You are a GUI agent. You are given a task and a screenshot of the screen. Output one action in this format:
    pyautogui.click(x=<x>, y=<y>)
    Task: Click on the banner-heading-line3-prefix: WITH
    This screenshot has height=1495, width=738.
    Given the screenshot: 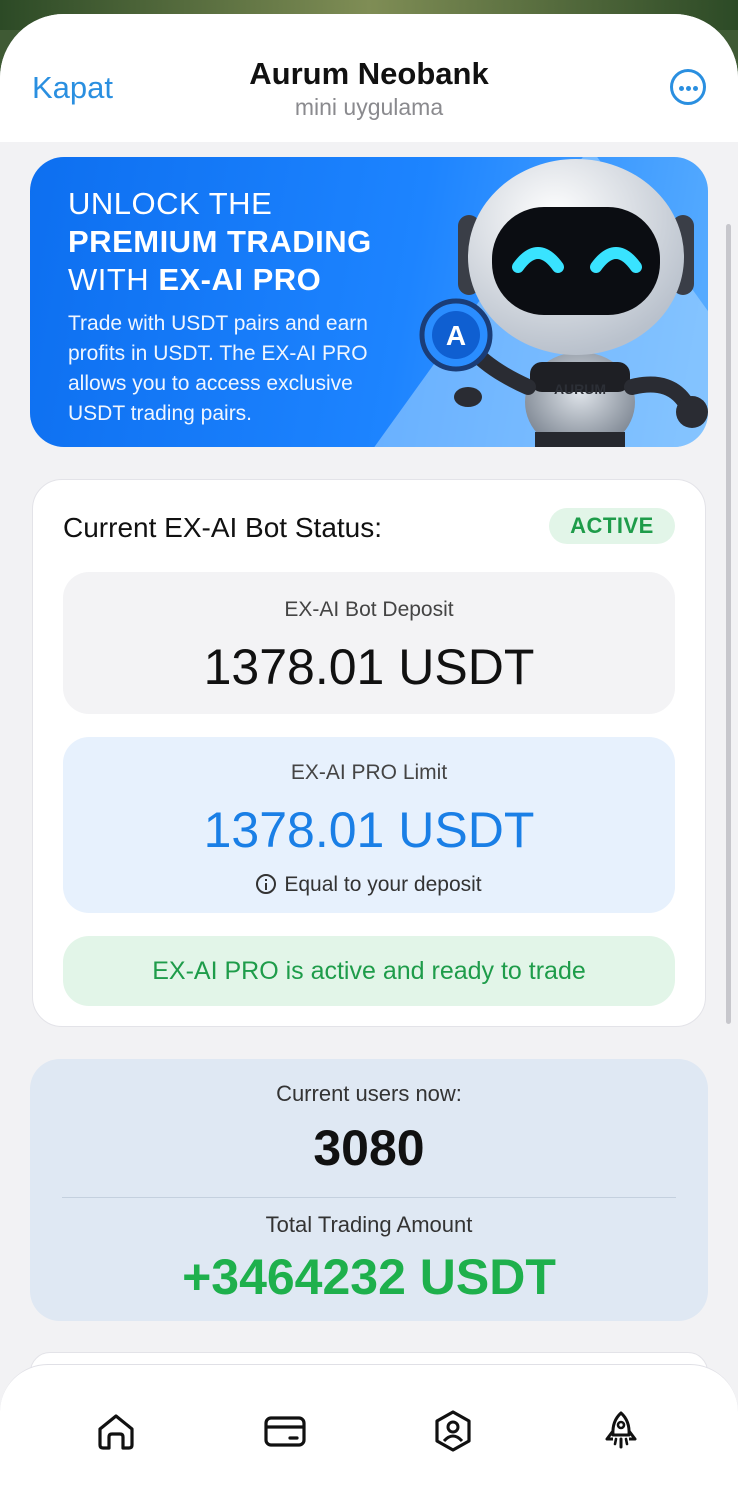 What is the action you would take?
    pyautogui.click(x=113, y=279)
    